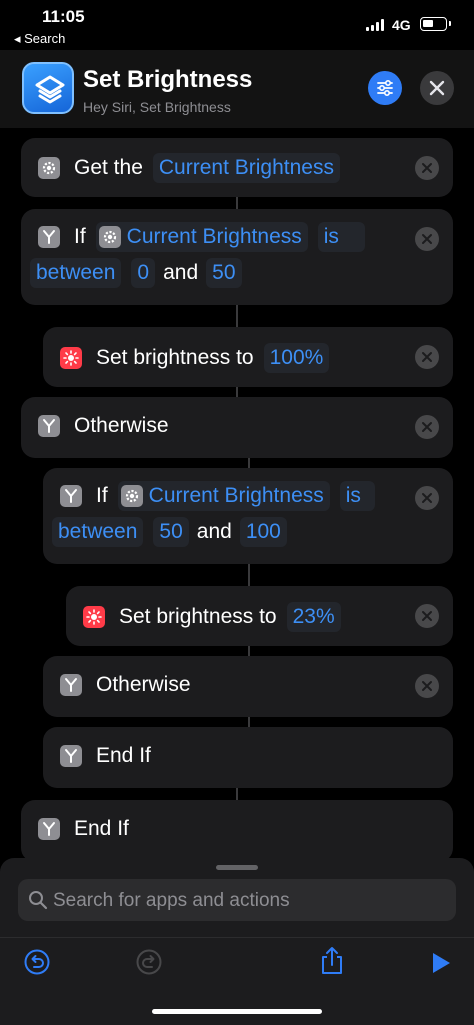 This screenshot has width=474, height=1025. I want to click on action-text: Get the, so click(108, 167).